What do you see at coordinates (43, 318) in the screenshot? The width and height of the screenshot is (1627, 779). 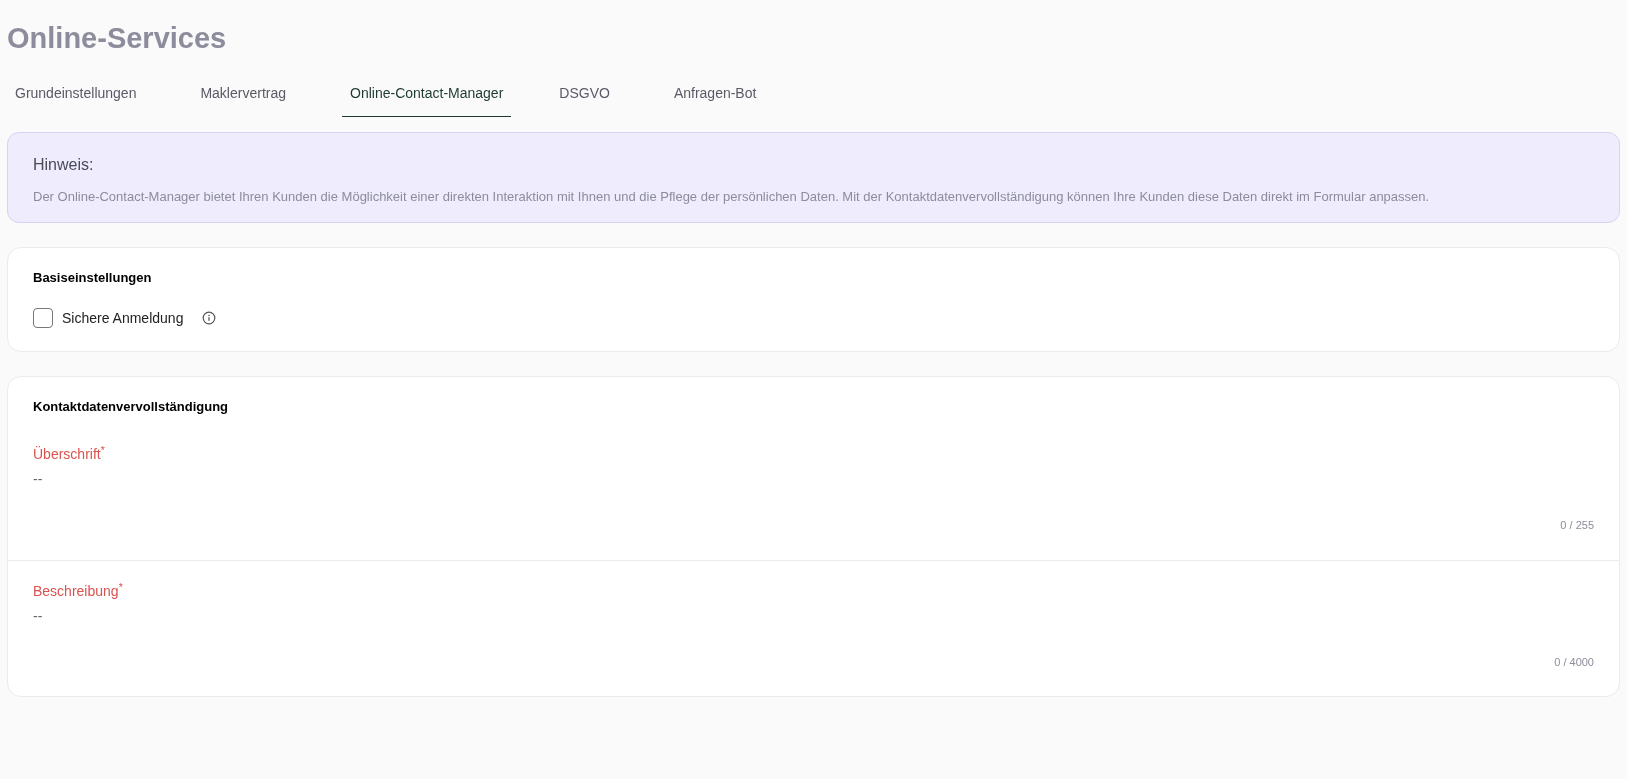 I see `checkbox` at bounding box center [43, 318].